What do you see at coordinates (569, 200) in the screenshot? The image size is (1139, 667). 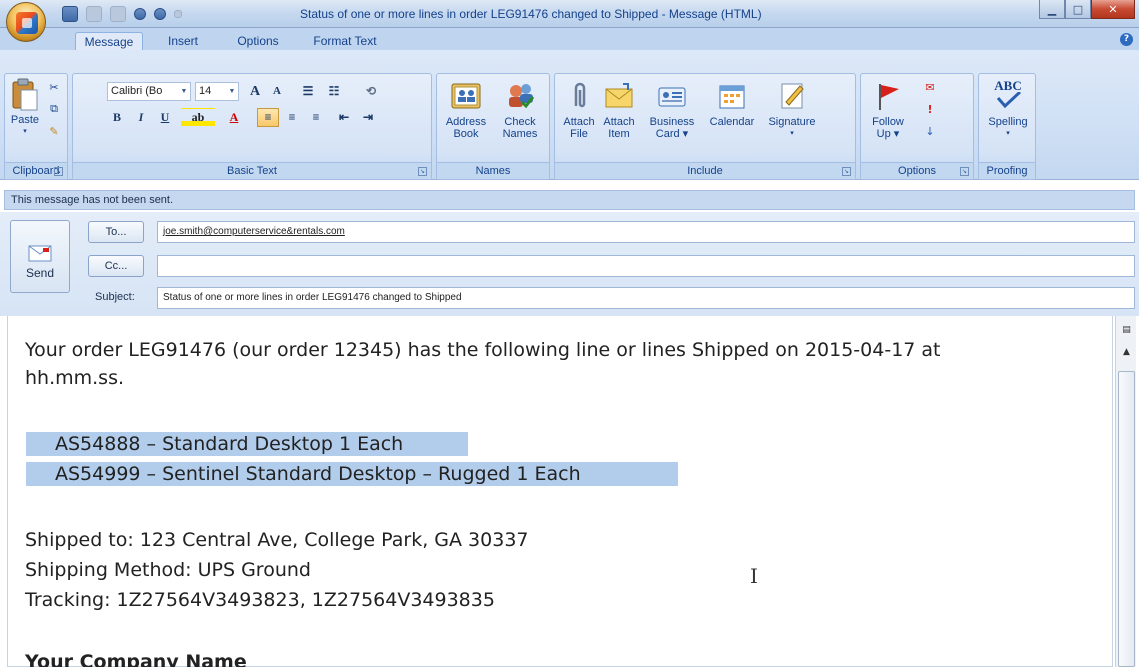 I see `info-bar: This message has not been sent.` at bounding box center [569, 200].